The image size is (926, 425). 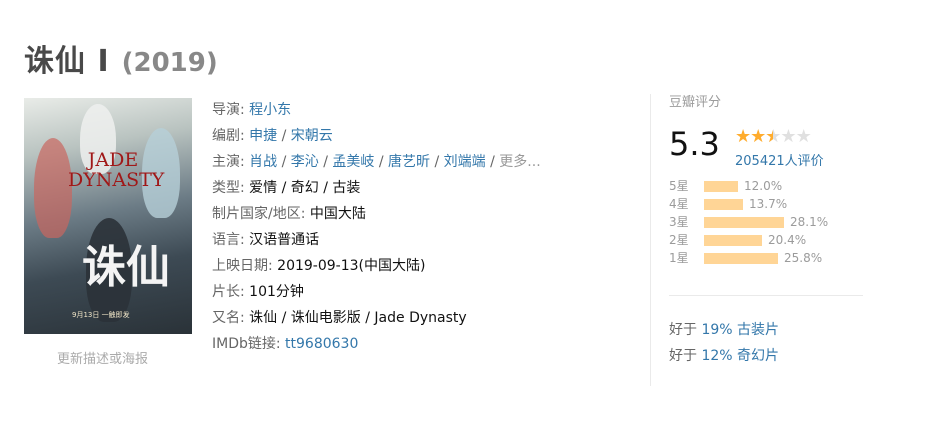 I want to click on star-half-icon: ★, so click(x=773, y=136).